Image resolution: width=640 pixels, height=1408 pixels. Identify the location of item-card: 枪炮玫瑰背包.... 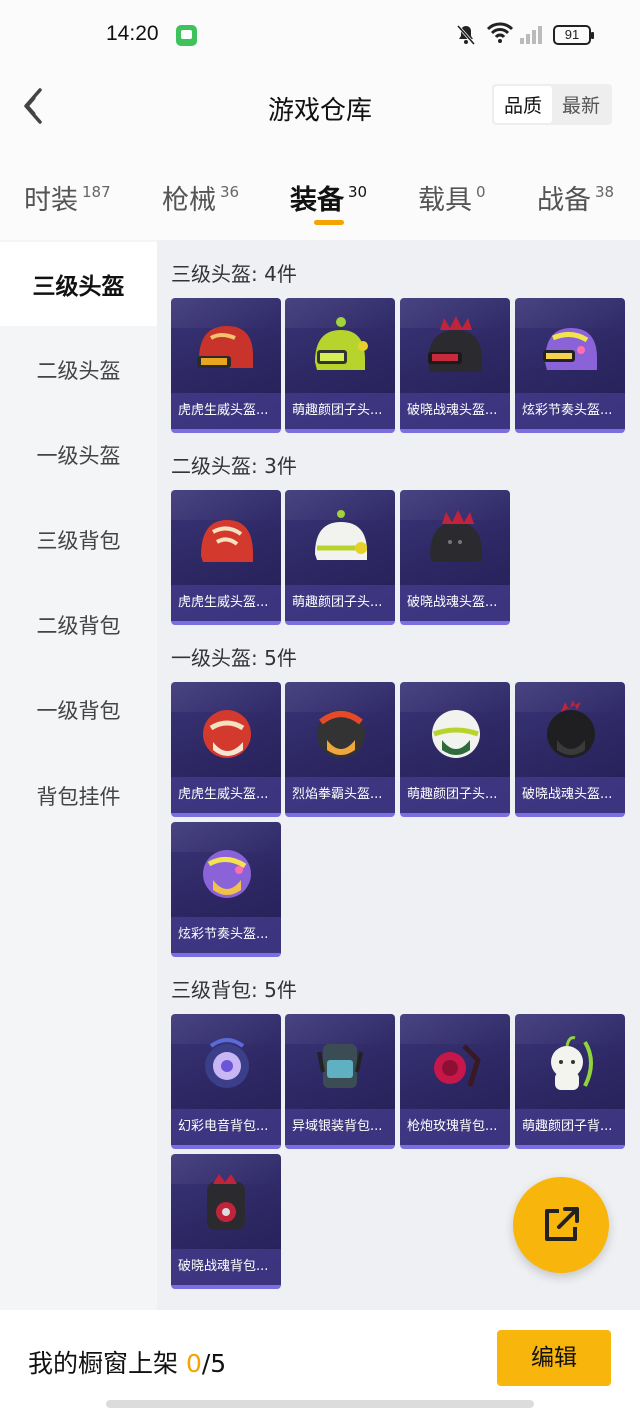
(455, 1081).